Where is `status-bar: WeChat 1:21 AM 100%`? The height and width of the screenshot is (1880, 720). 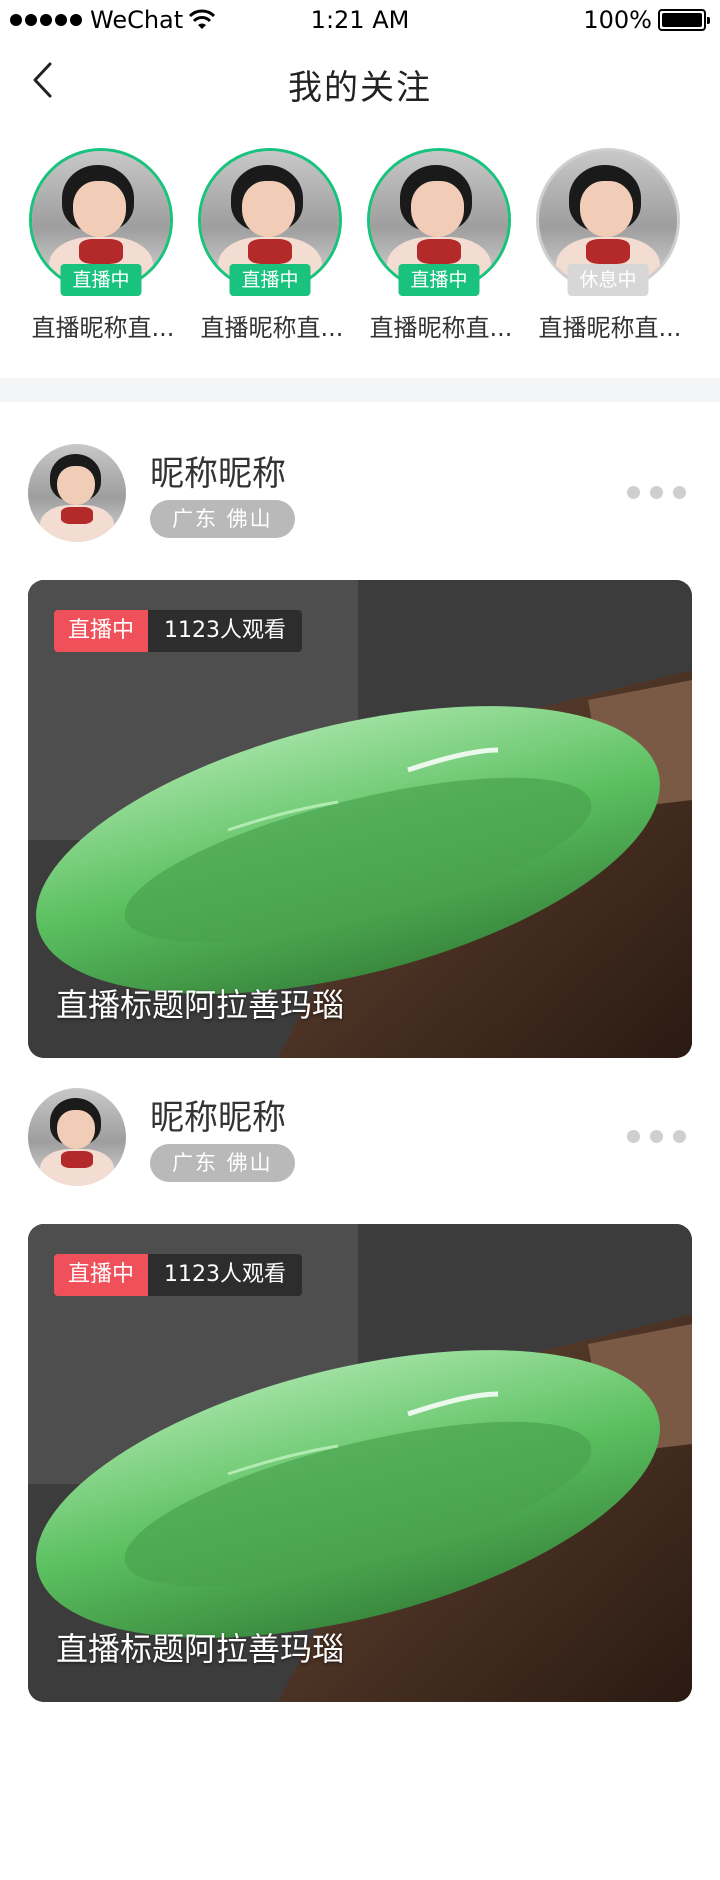 status-bar: WeChat 1:21 AM 100% is located at coordinates (360, 20).